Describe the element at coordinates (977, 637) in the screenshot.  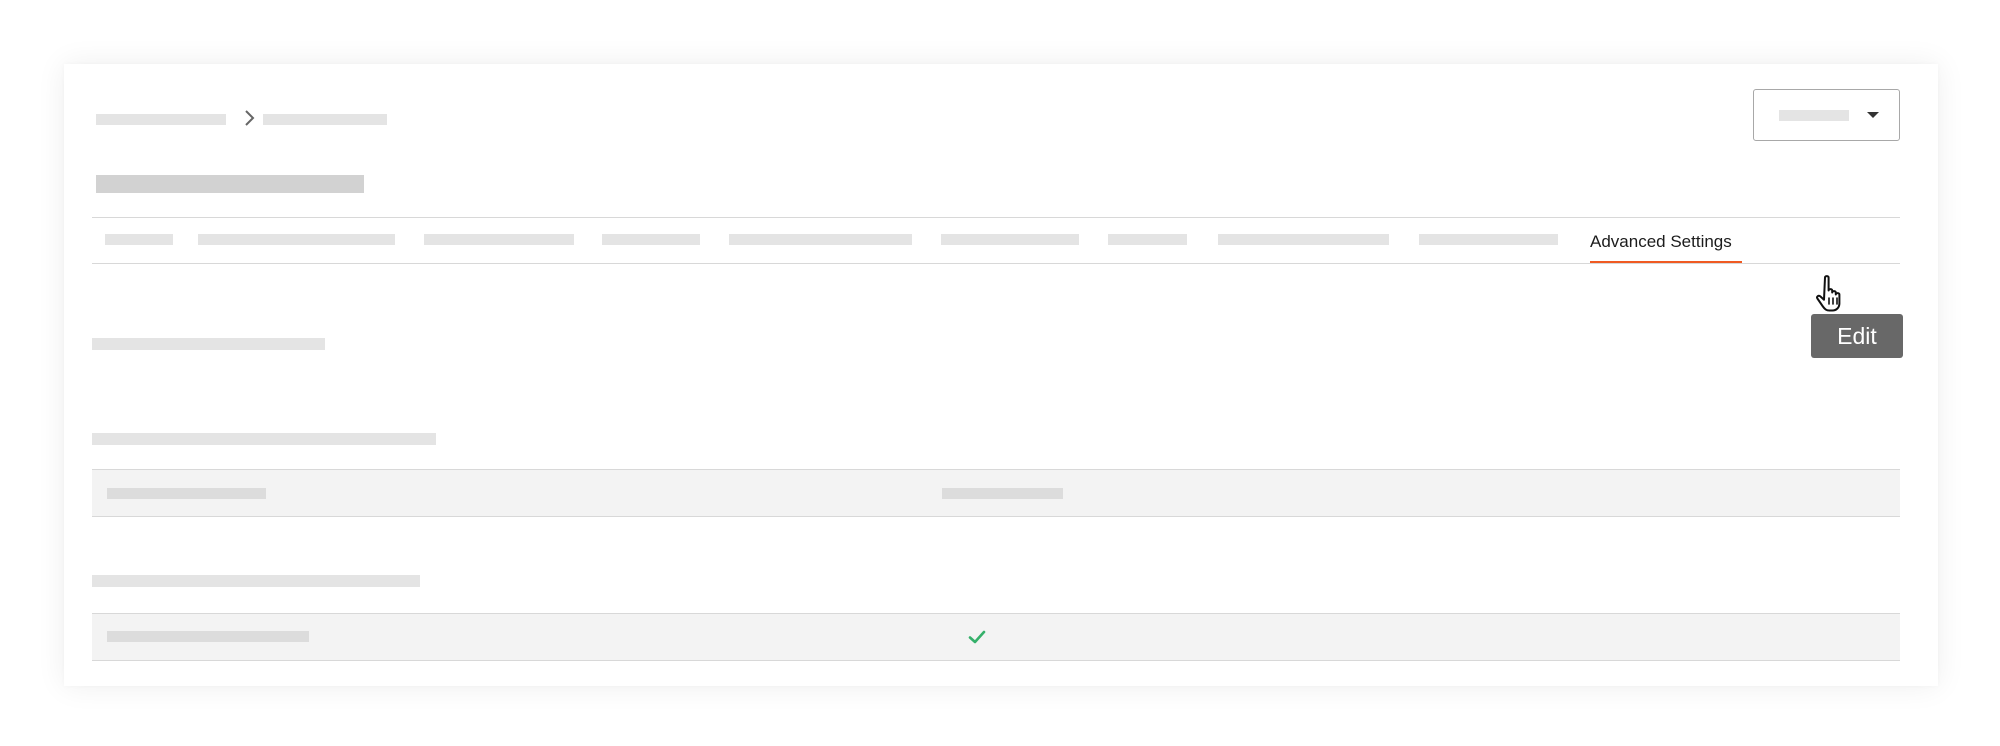
I see `check-icon` at that location.